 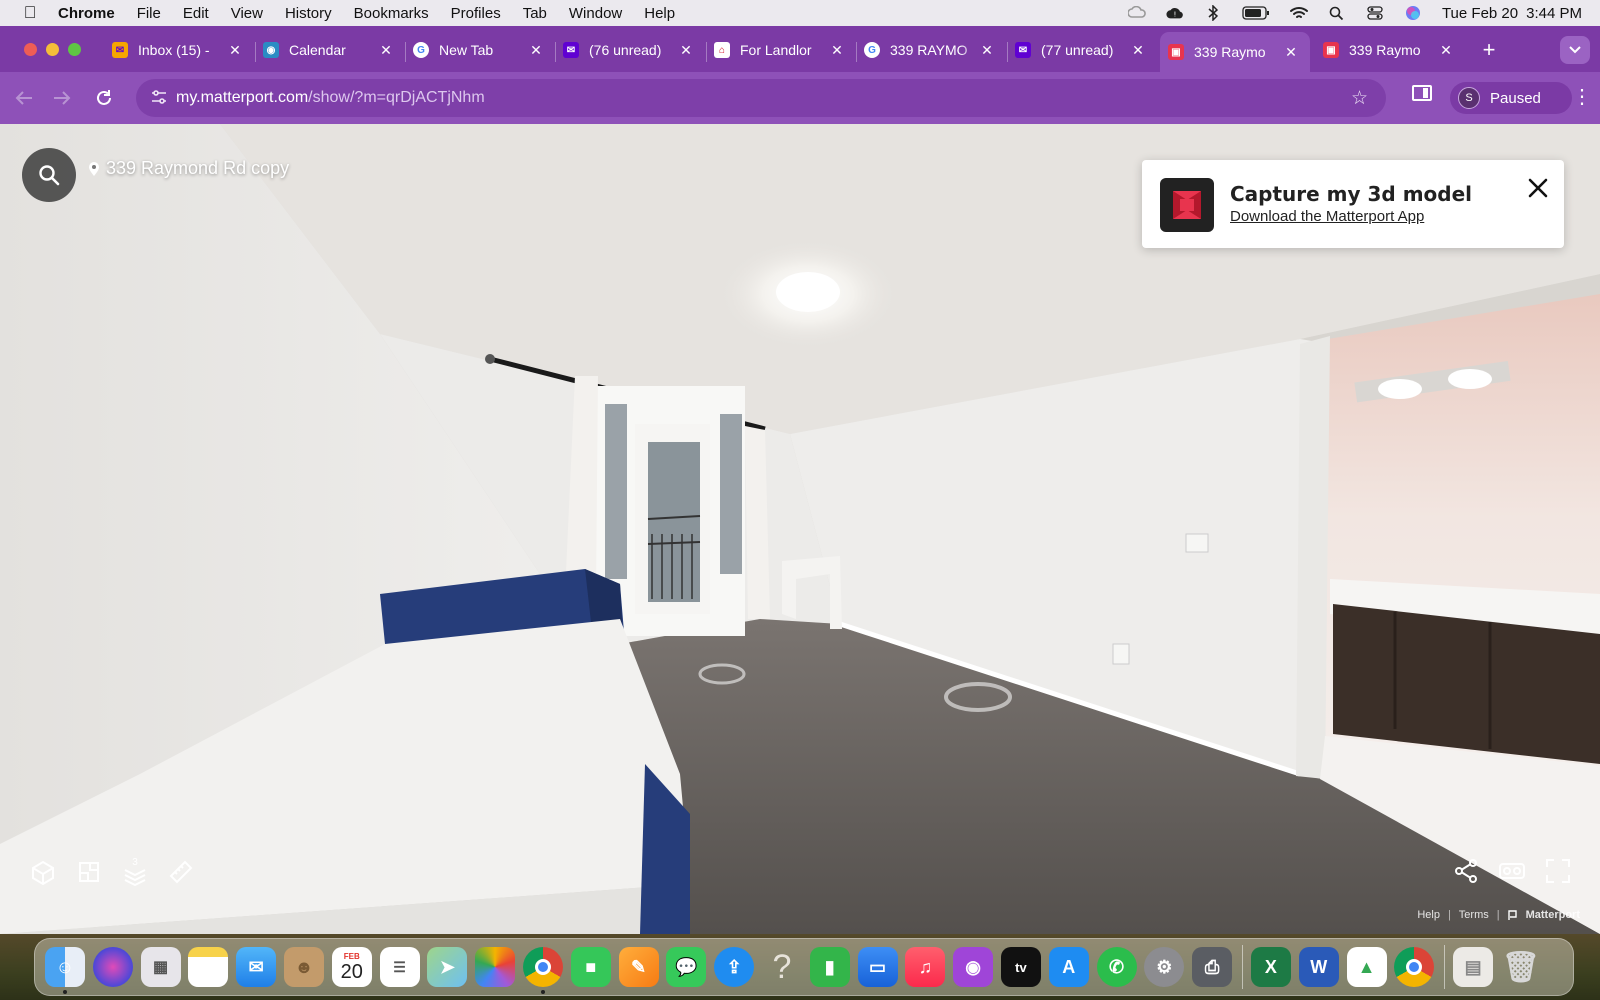 What do you see at coordinates (1213, 13) in the screenshot?
I see `bluetooth-icon` at bounding box center [1213, 13].